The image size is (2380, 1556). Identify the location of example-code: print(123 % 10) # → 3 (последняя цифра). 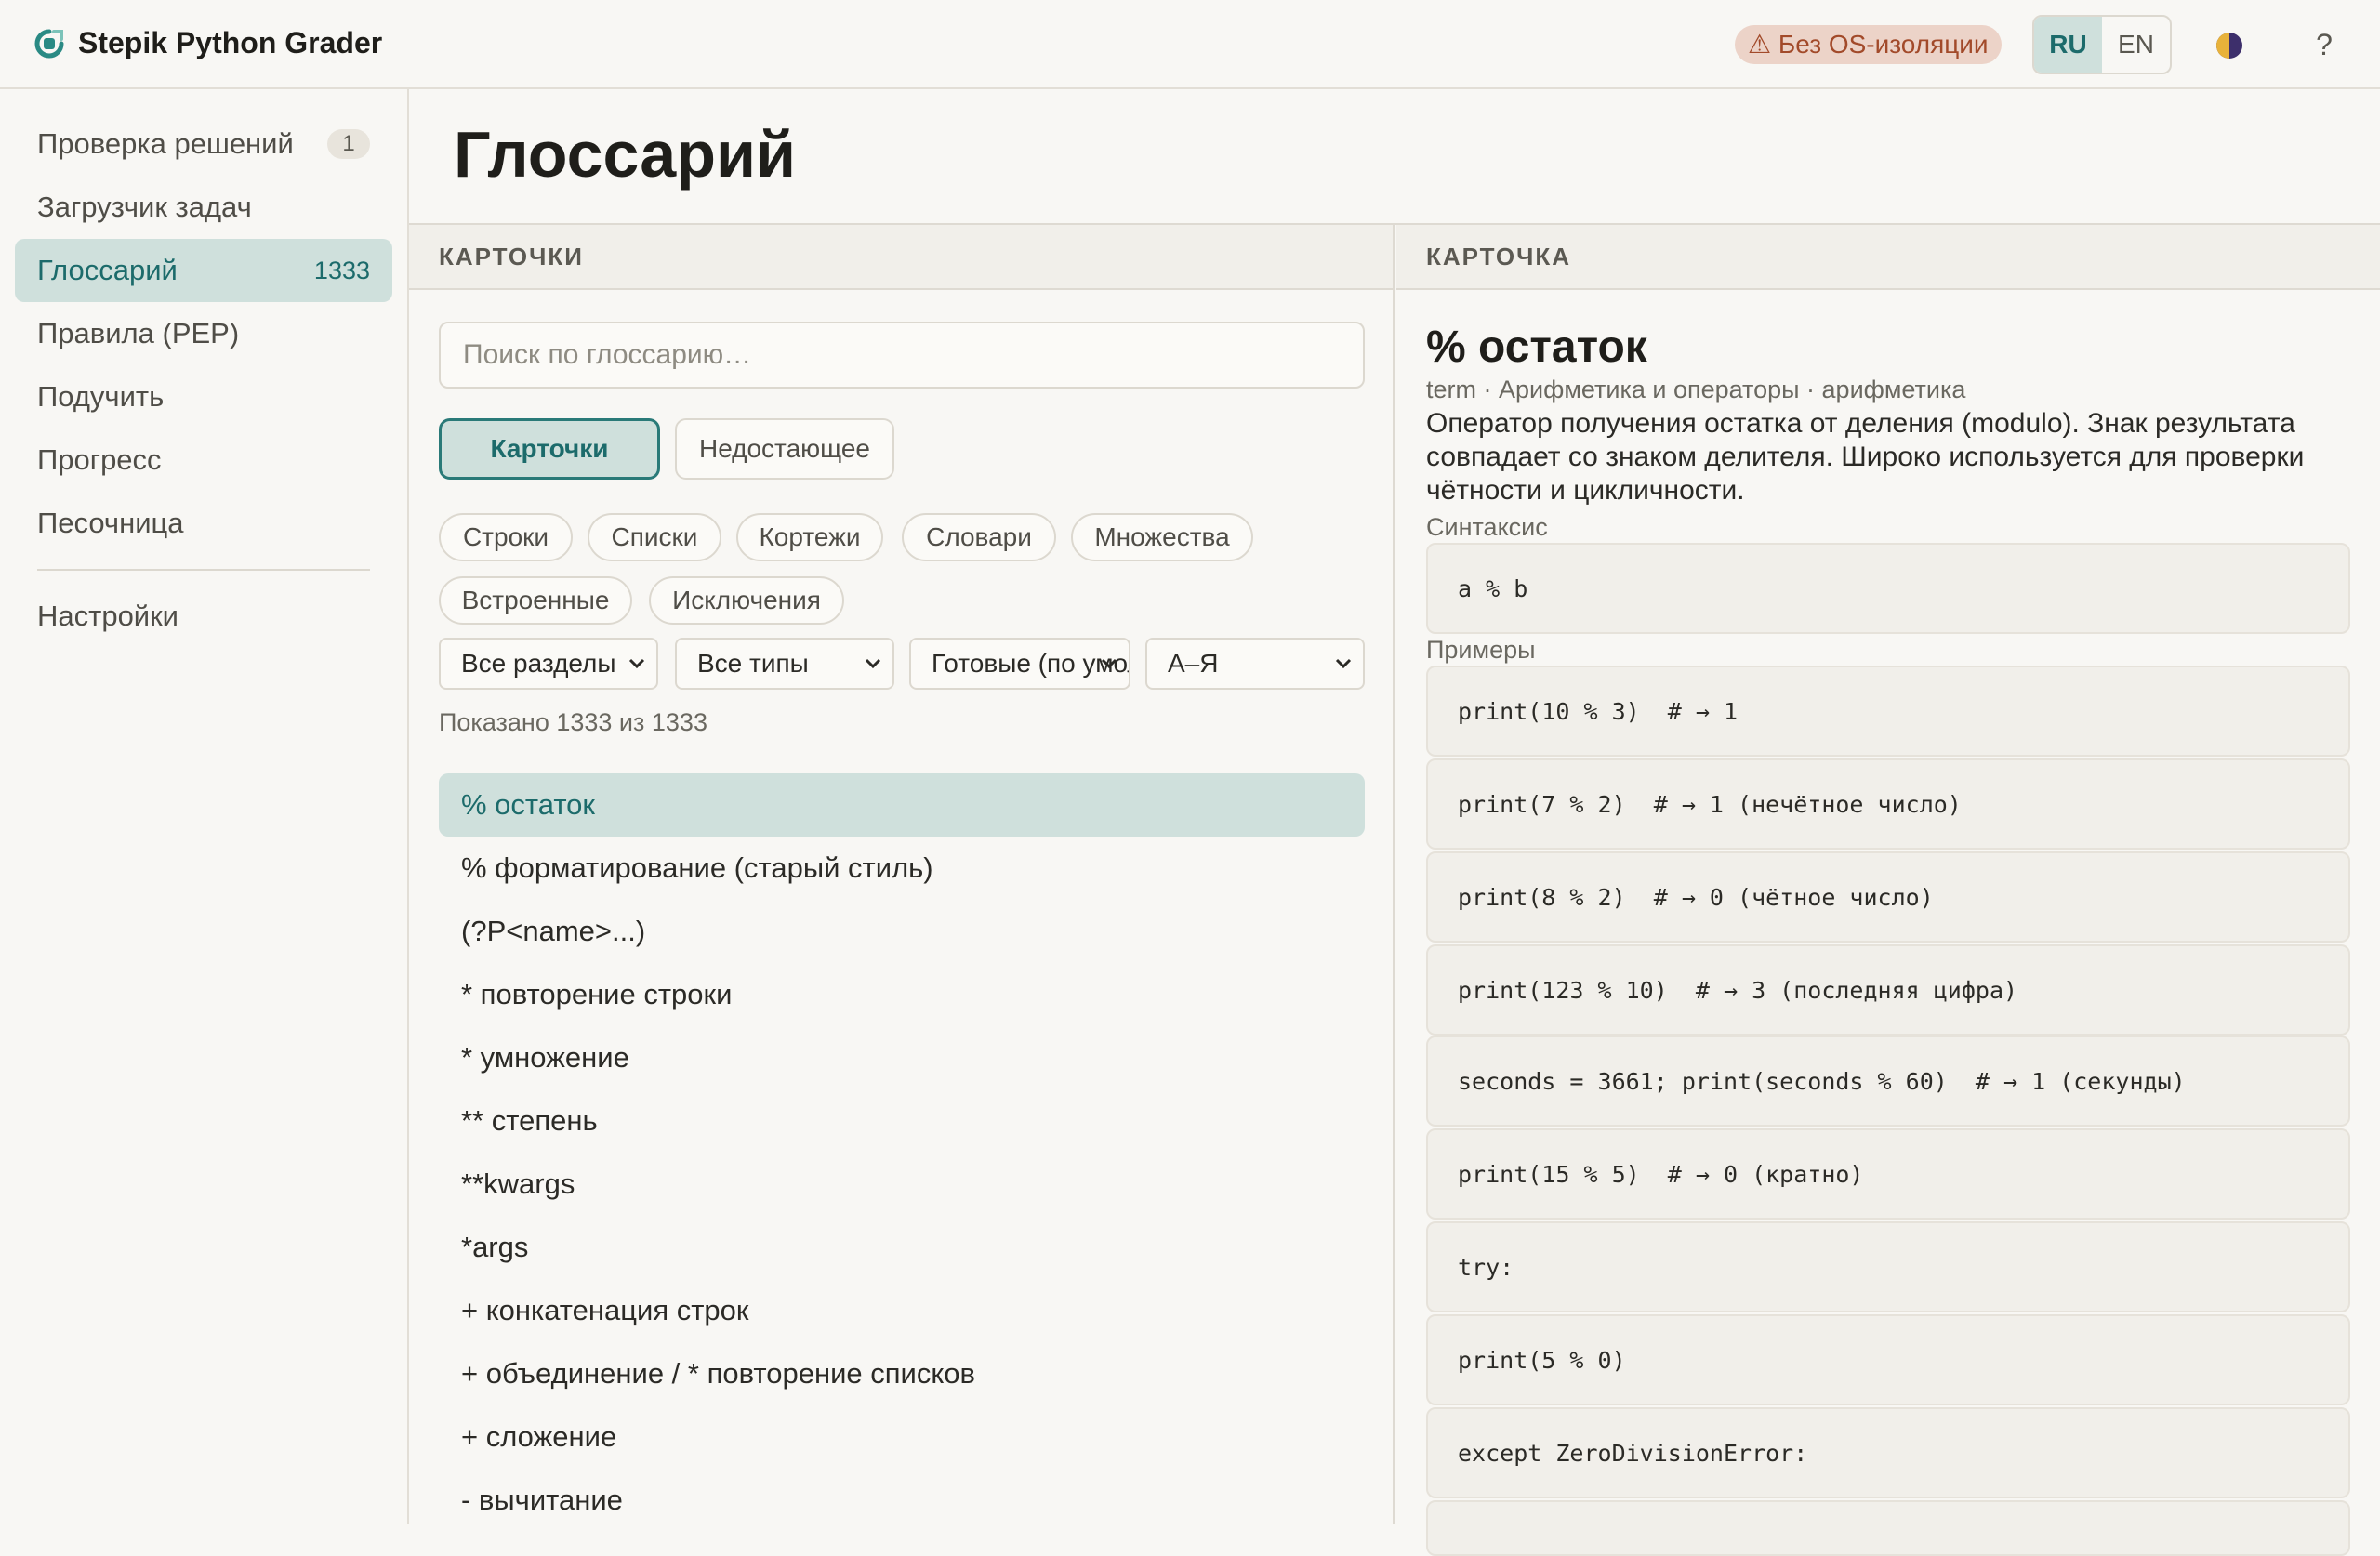
(1888, 990).